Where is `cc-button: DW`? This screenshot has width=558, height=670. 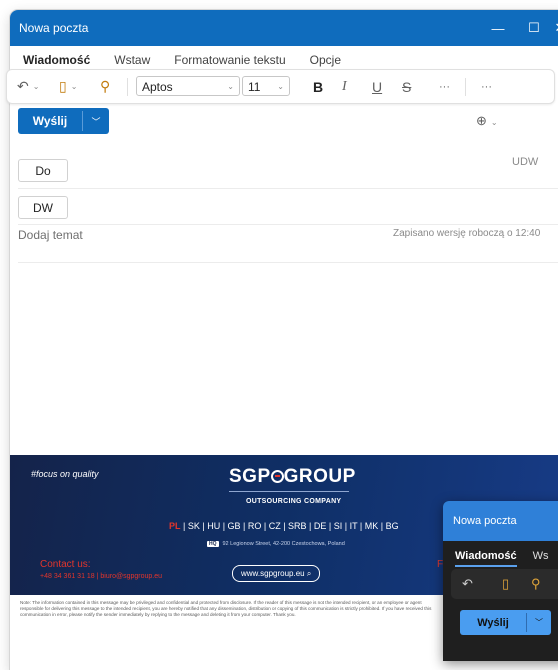
cc-button: DW is located at coordinates (43, 207).